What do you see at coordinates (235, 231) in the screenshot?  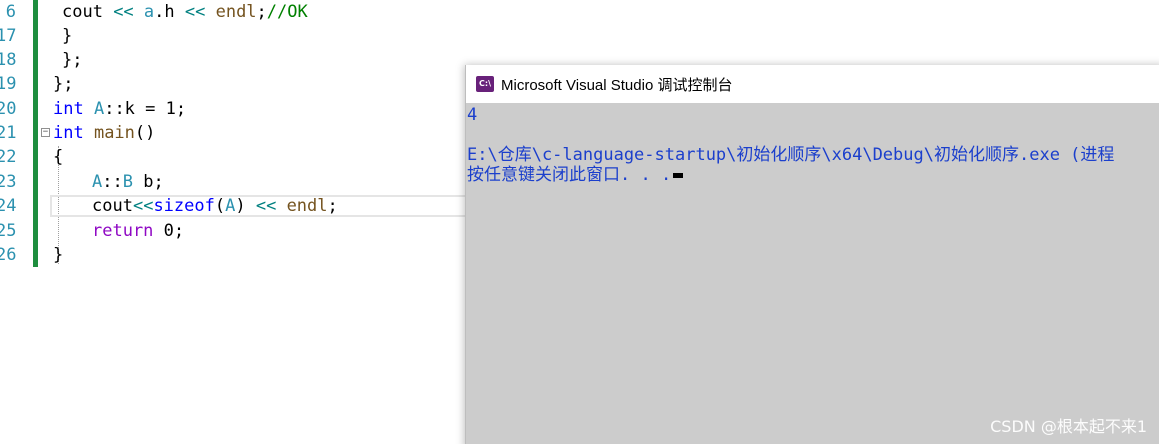 I see `code-line: 25 return 0;` at bounding box center [235, 231].